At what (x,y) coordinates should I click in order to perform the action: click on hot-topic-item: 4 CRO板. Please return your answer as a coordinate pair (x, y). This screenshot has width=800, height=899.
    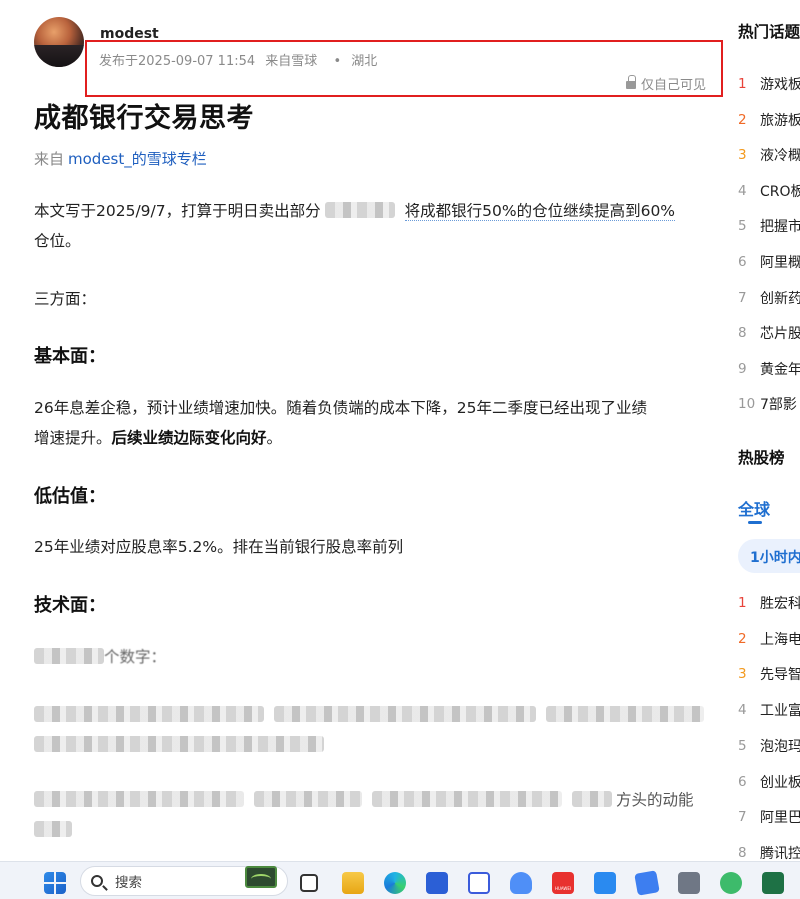
    Looking at the image, I should click on (769, 191).